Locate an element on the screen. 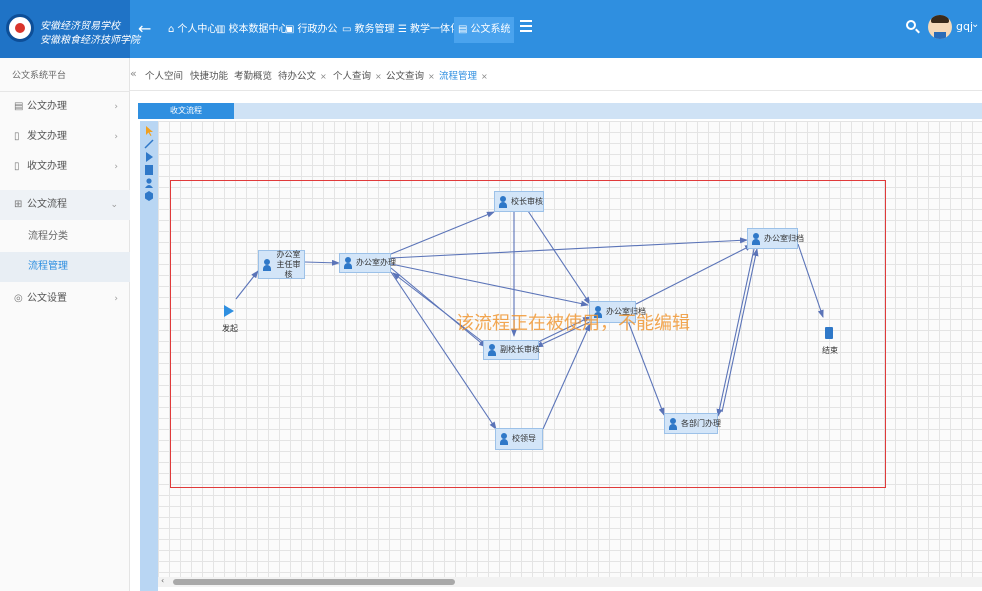  node-office-handle: 办公室办理 is located at coordinates (367, 263).